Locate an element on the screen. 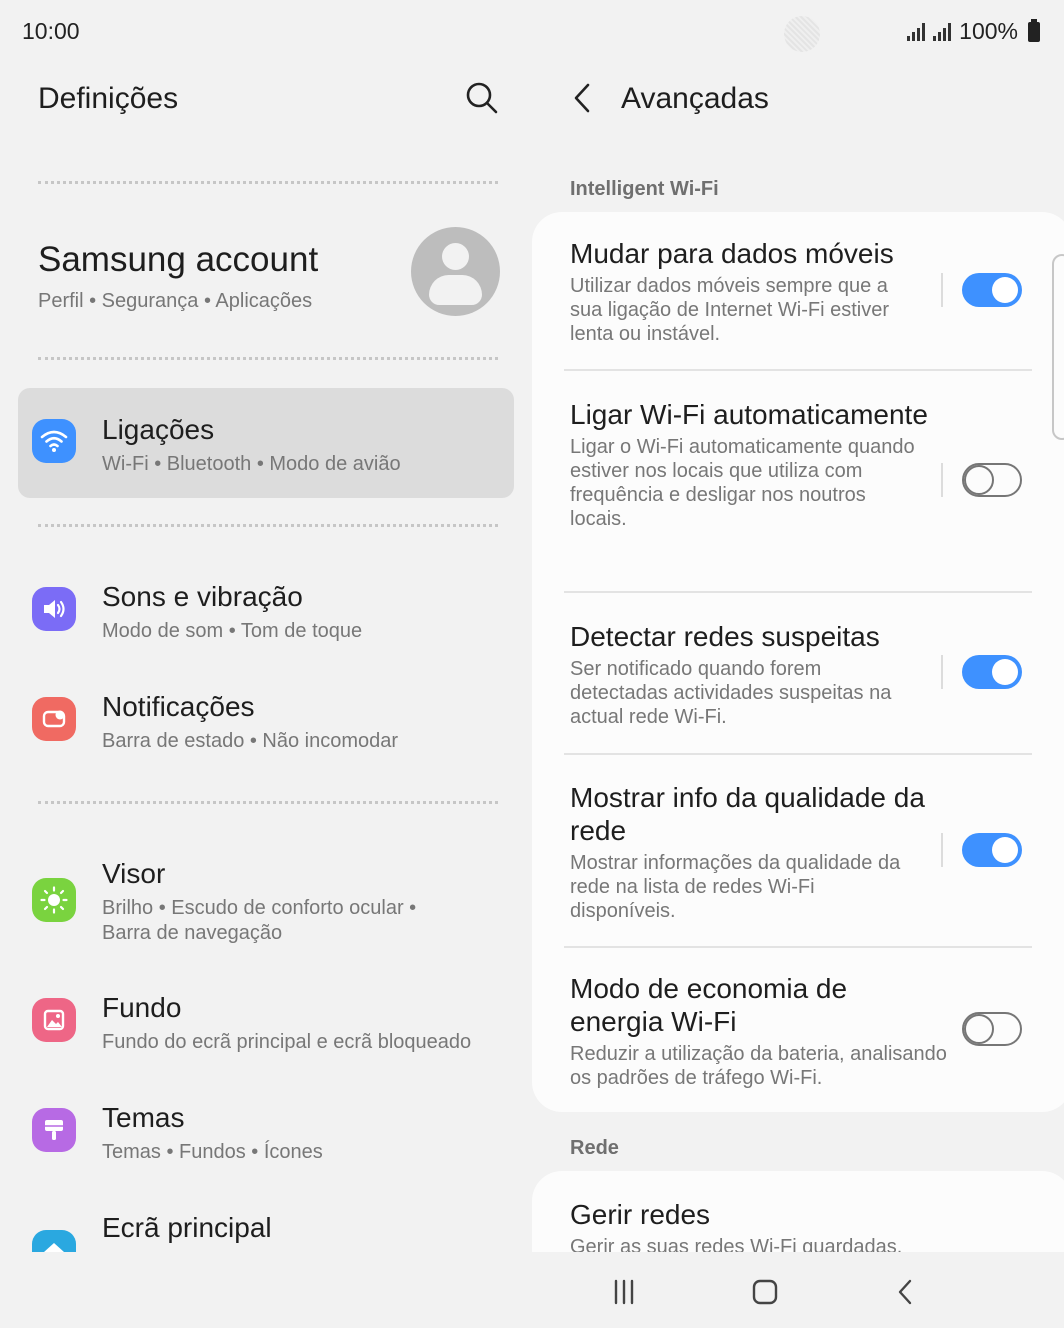 The image size is (1064, 1328). setting-title: Gerir redes is located at coordinates (640, 1214).